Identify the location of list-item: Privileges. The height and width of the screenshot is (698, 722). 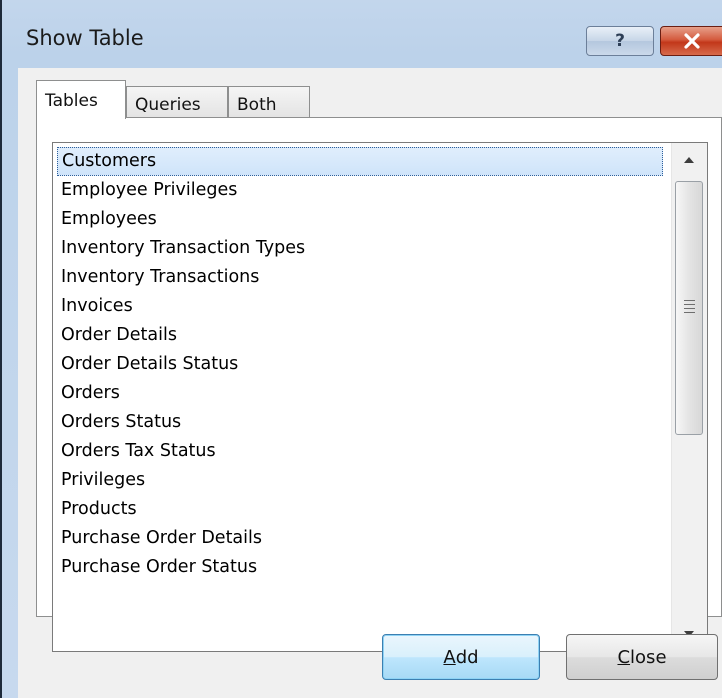
(360, 480).